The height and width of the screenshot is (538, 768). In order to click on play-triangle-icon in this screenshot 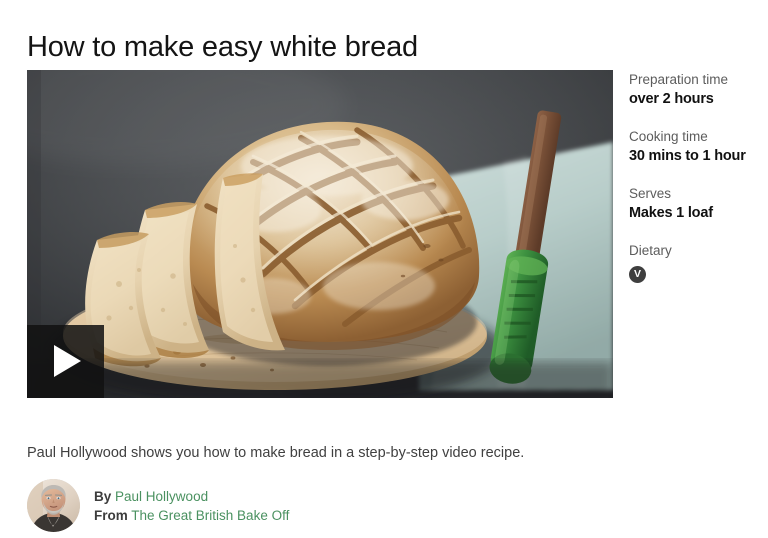, I will do `click(67, 361)`.